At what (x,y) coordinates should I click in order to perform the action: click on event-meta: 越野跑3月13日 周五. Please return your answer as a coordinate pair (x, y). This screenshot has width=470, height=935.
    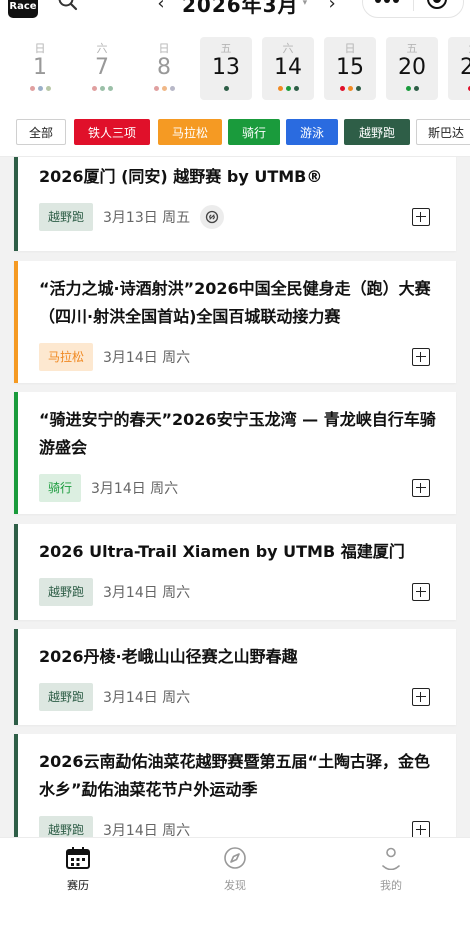
    Looking at the image, I should click on (131, 217).